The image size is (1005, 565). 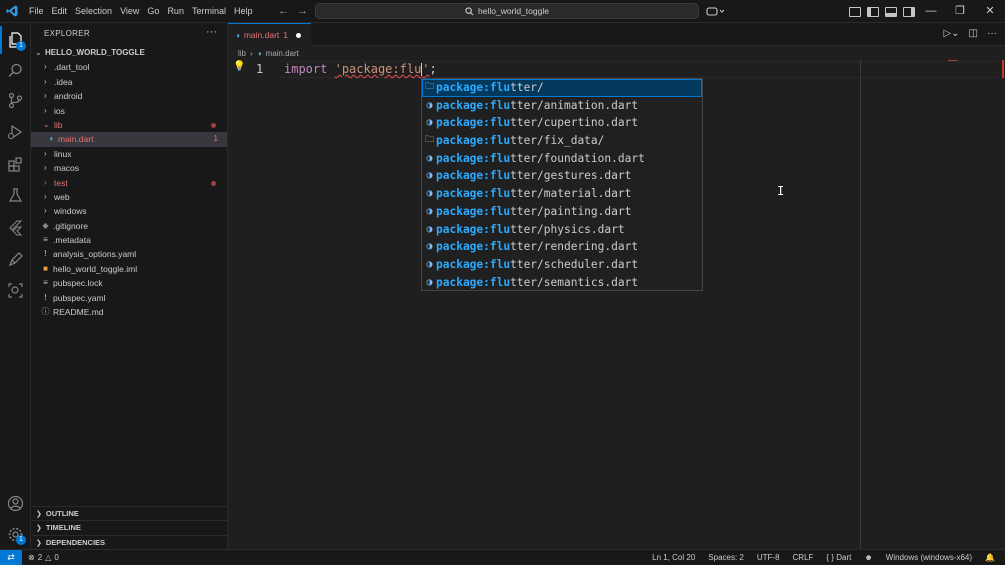 I want to click on tree-item-idea: › .idea, so click(x=129, y=82).